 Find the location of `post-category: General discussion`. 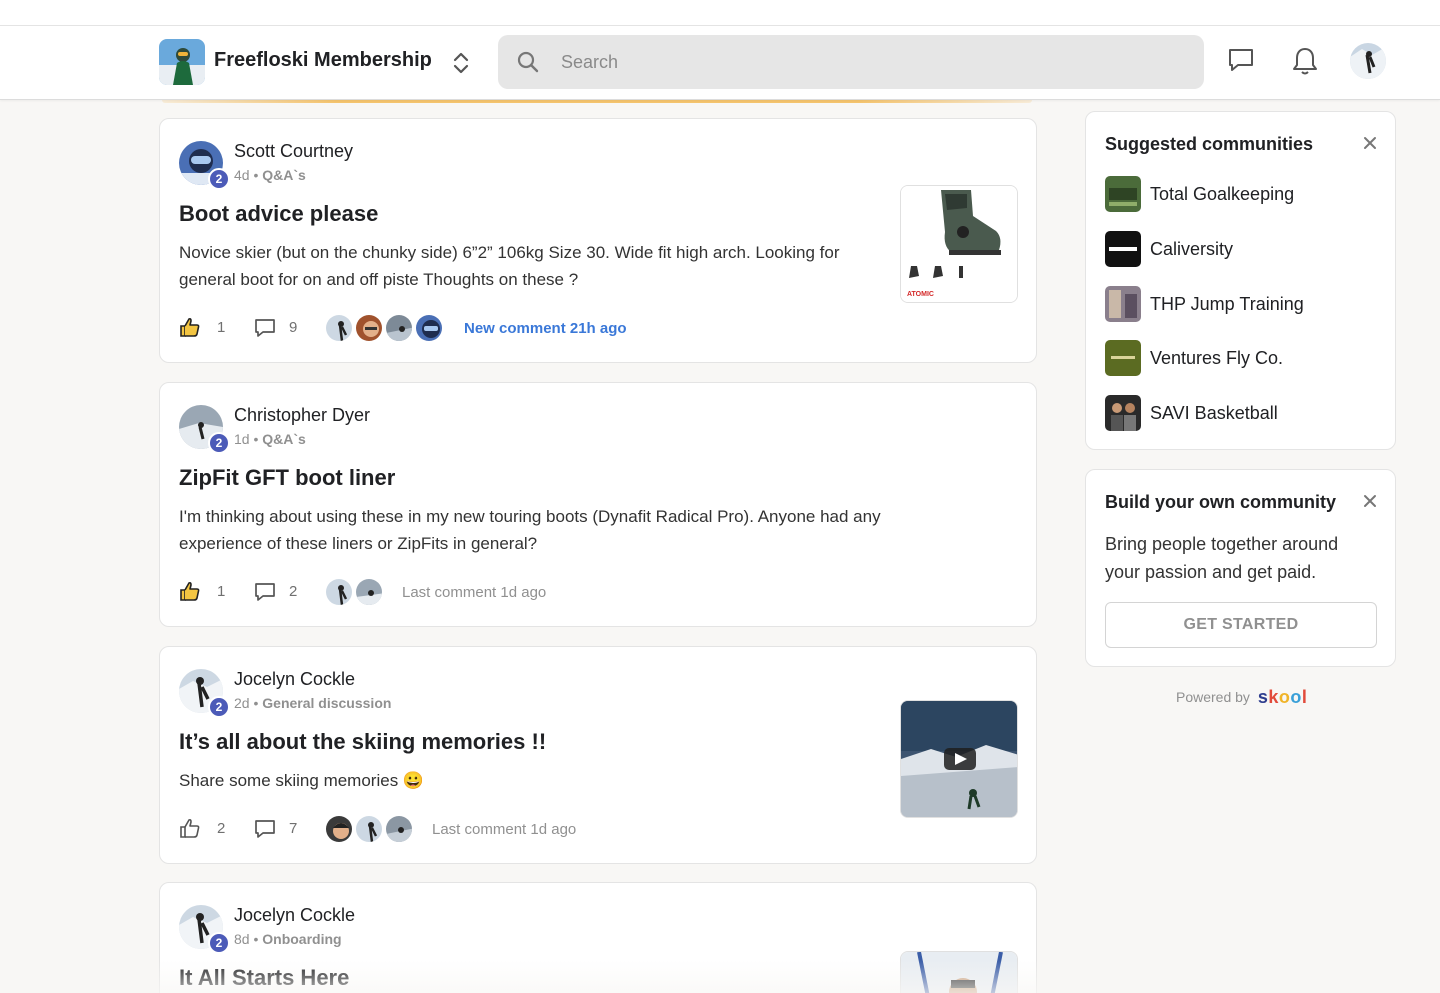

post-category: General discussion is located at coordinates (326, 703).